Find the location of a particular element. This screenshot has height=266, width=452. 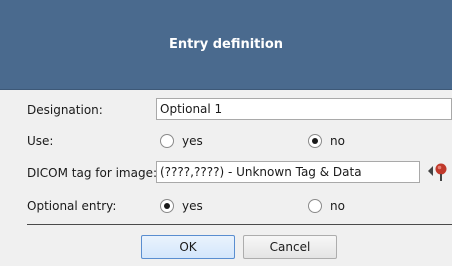

dialog-title: Entry definition is located at coordinates (226, 44).